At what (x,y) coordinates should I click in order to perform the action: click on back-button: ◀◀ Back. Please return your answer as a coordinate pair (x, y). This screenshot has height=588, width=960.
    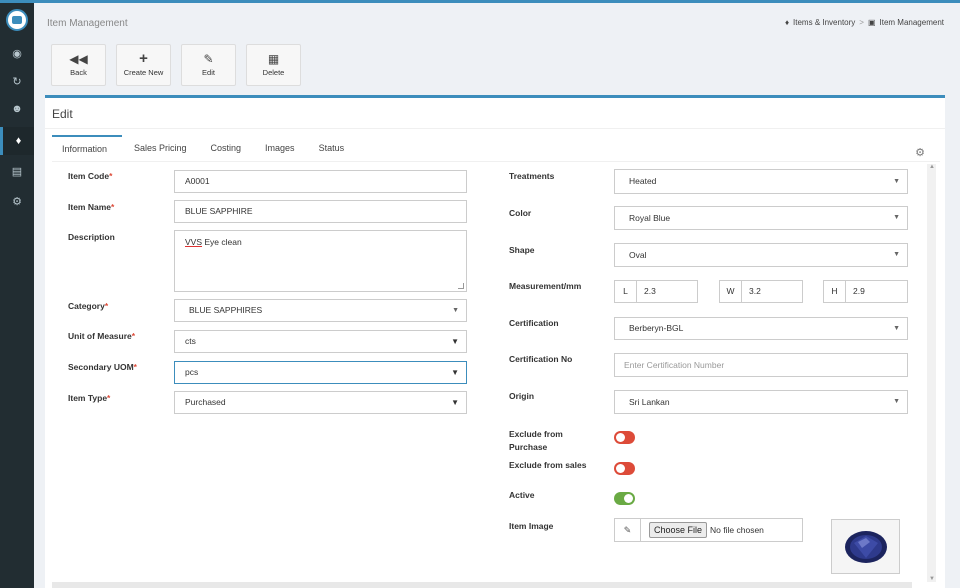
    Looking at the image, I should click on (78, 65).